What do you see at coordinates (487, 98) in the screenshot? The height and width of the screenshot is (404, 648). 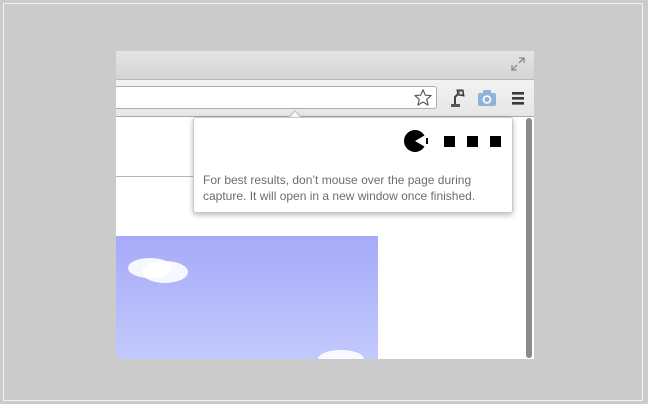 I see `camera-icon` at bounding box center [487, 98].